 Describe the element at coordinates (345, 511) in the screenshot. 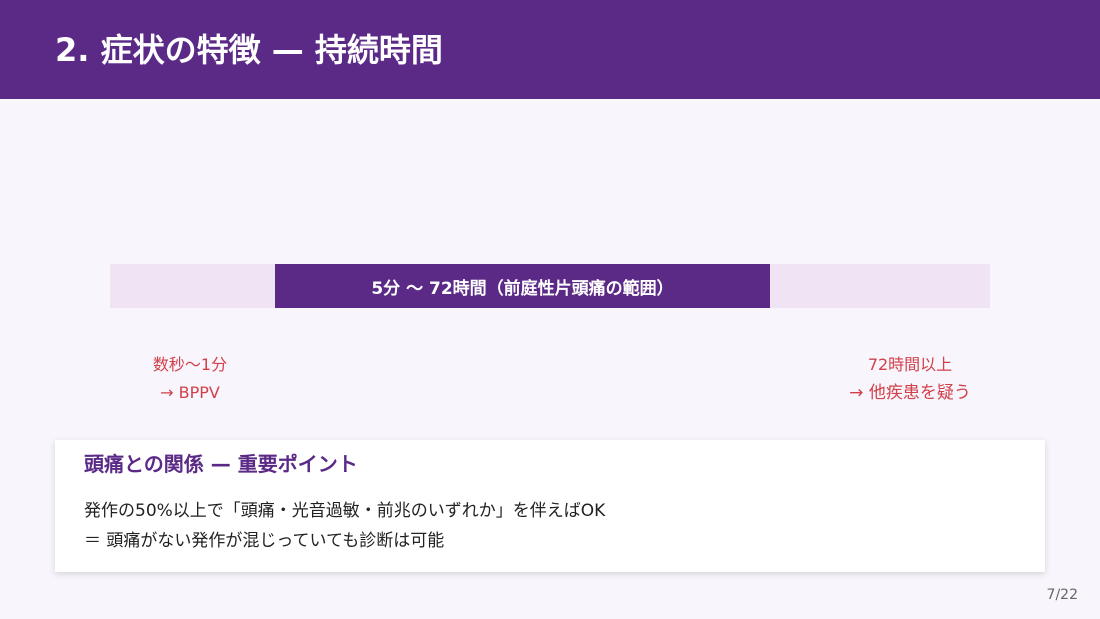

I see `card-line: 発作の50%以上で「頭痛・光音過敏・前兆のいずれか」を伴えばOK` at that location.